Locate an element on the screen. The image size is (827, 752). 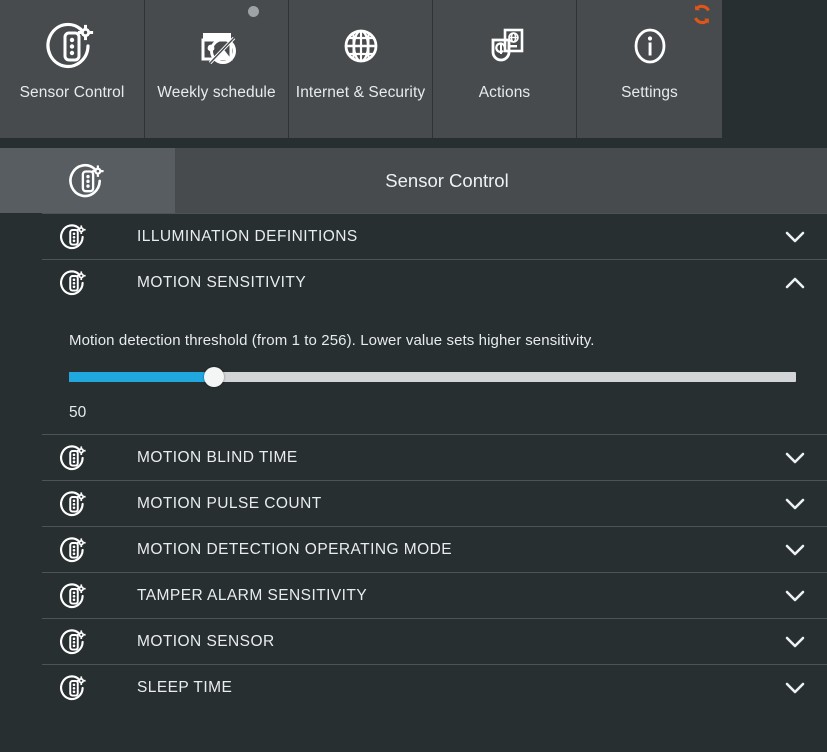
tab-internet-security: Internet & Security is located at coordinates (361, 69).